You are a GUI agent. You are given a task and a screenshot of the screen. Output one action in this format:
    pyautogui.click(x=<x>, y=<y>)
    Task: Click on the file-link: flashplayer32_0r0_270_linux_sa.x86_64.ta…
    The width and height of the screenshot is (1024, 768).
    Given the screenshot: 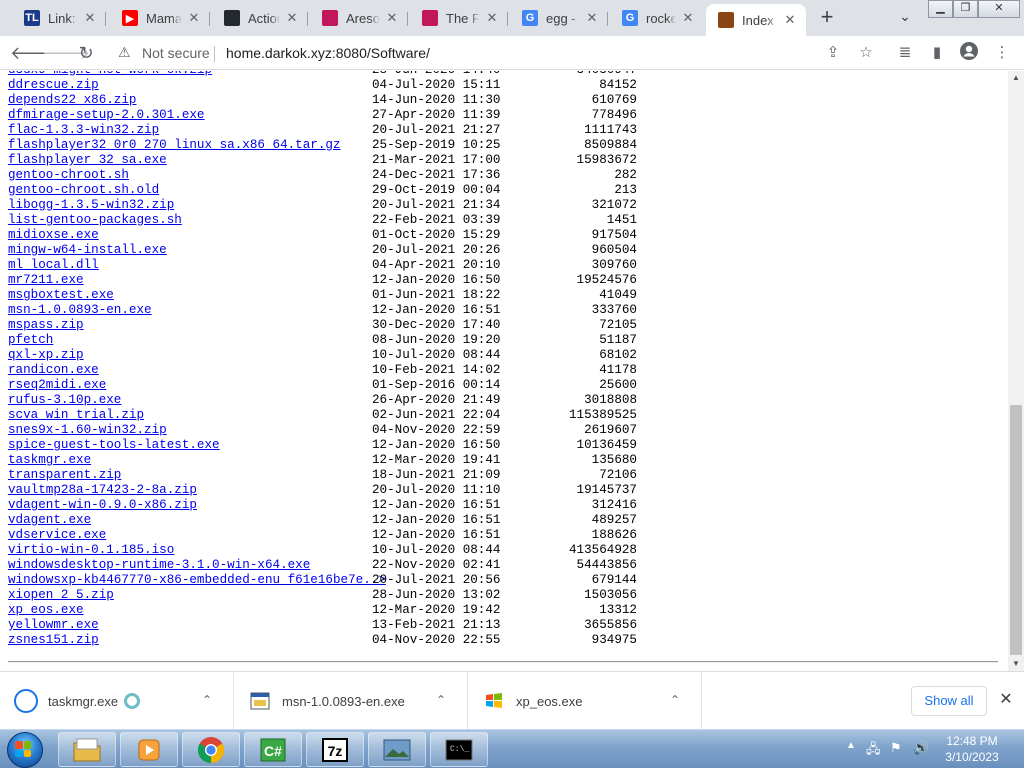 What is the action you would take?
    pyautogui.click(x=174, y=145)
    